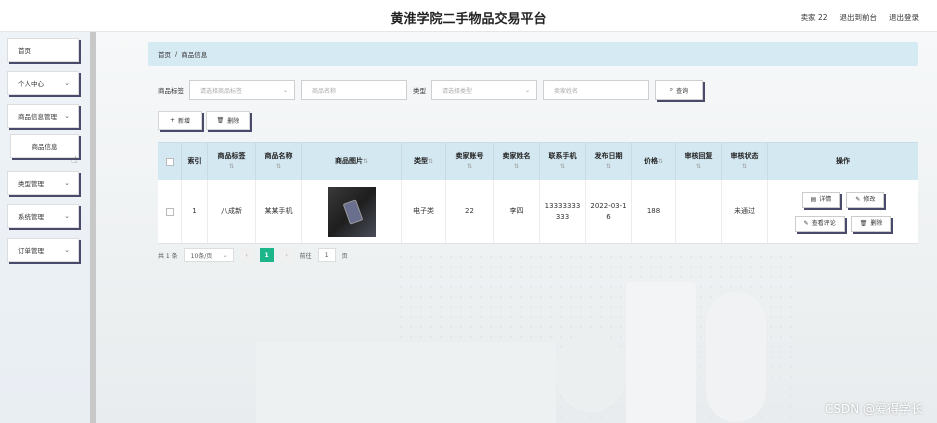 This screenshot has height=423, width=937. I want to click on sidebar-item-system-management: 系统管理 ⌄, so click(43, 216).